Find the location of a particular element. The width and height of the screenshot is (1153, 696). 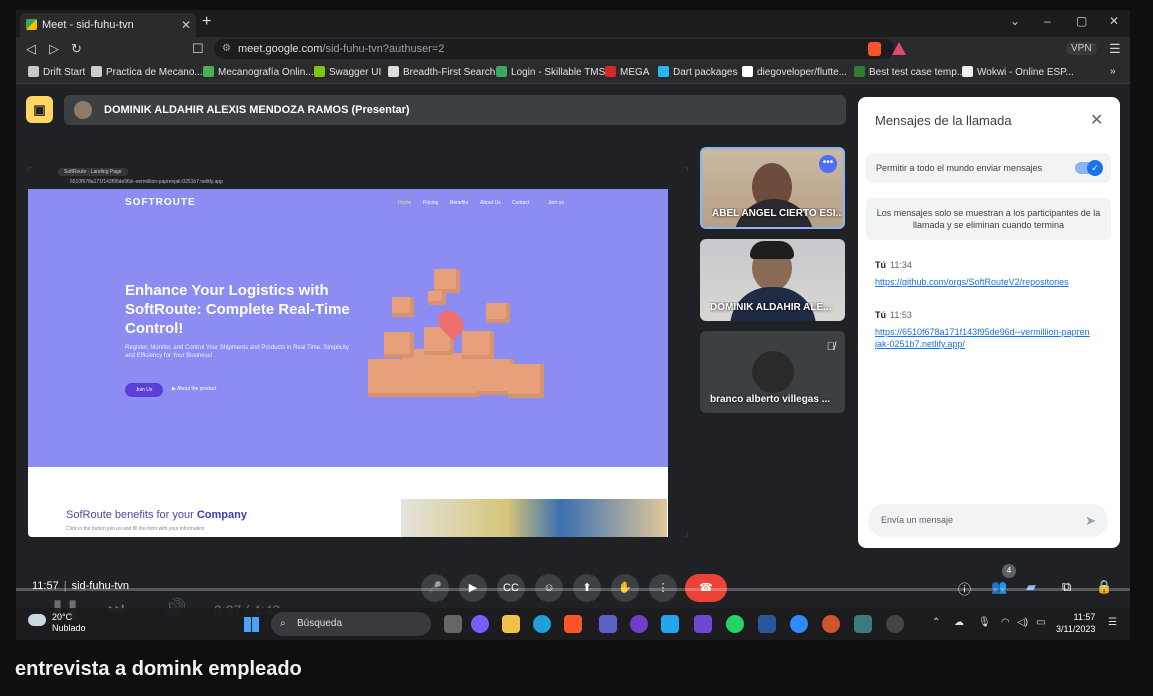

browser-tab-bar: Meet - sid-fuhu-tvn ✕ + ⌄ – ▢ ✕ is located at coordinates (573, 23).